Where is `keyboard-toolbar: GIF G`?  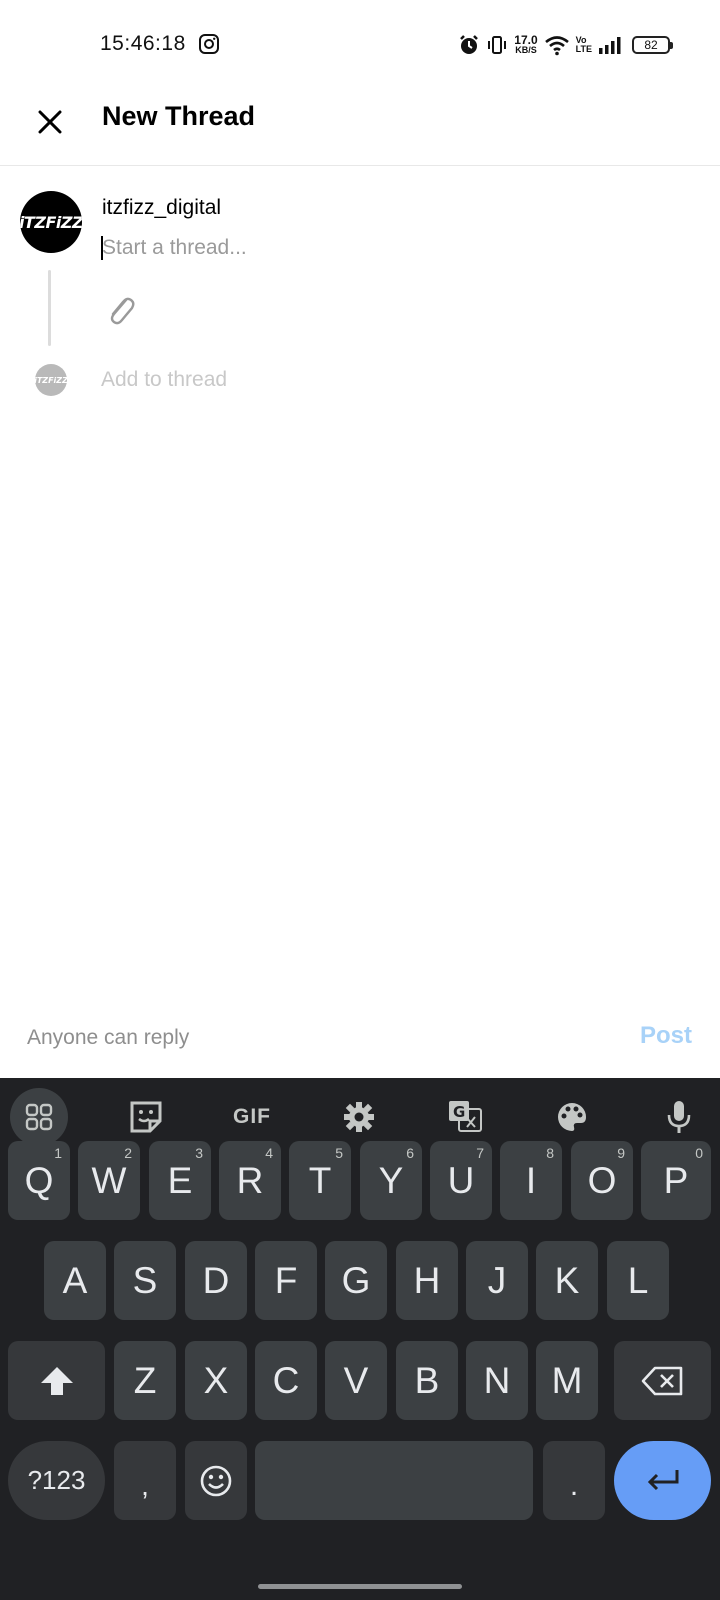 keyboard-toolbar: GIF G is located at coordinates (360, 1114).